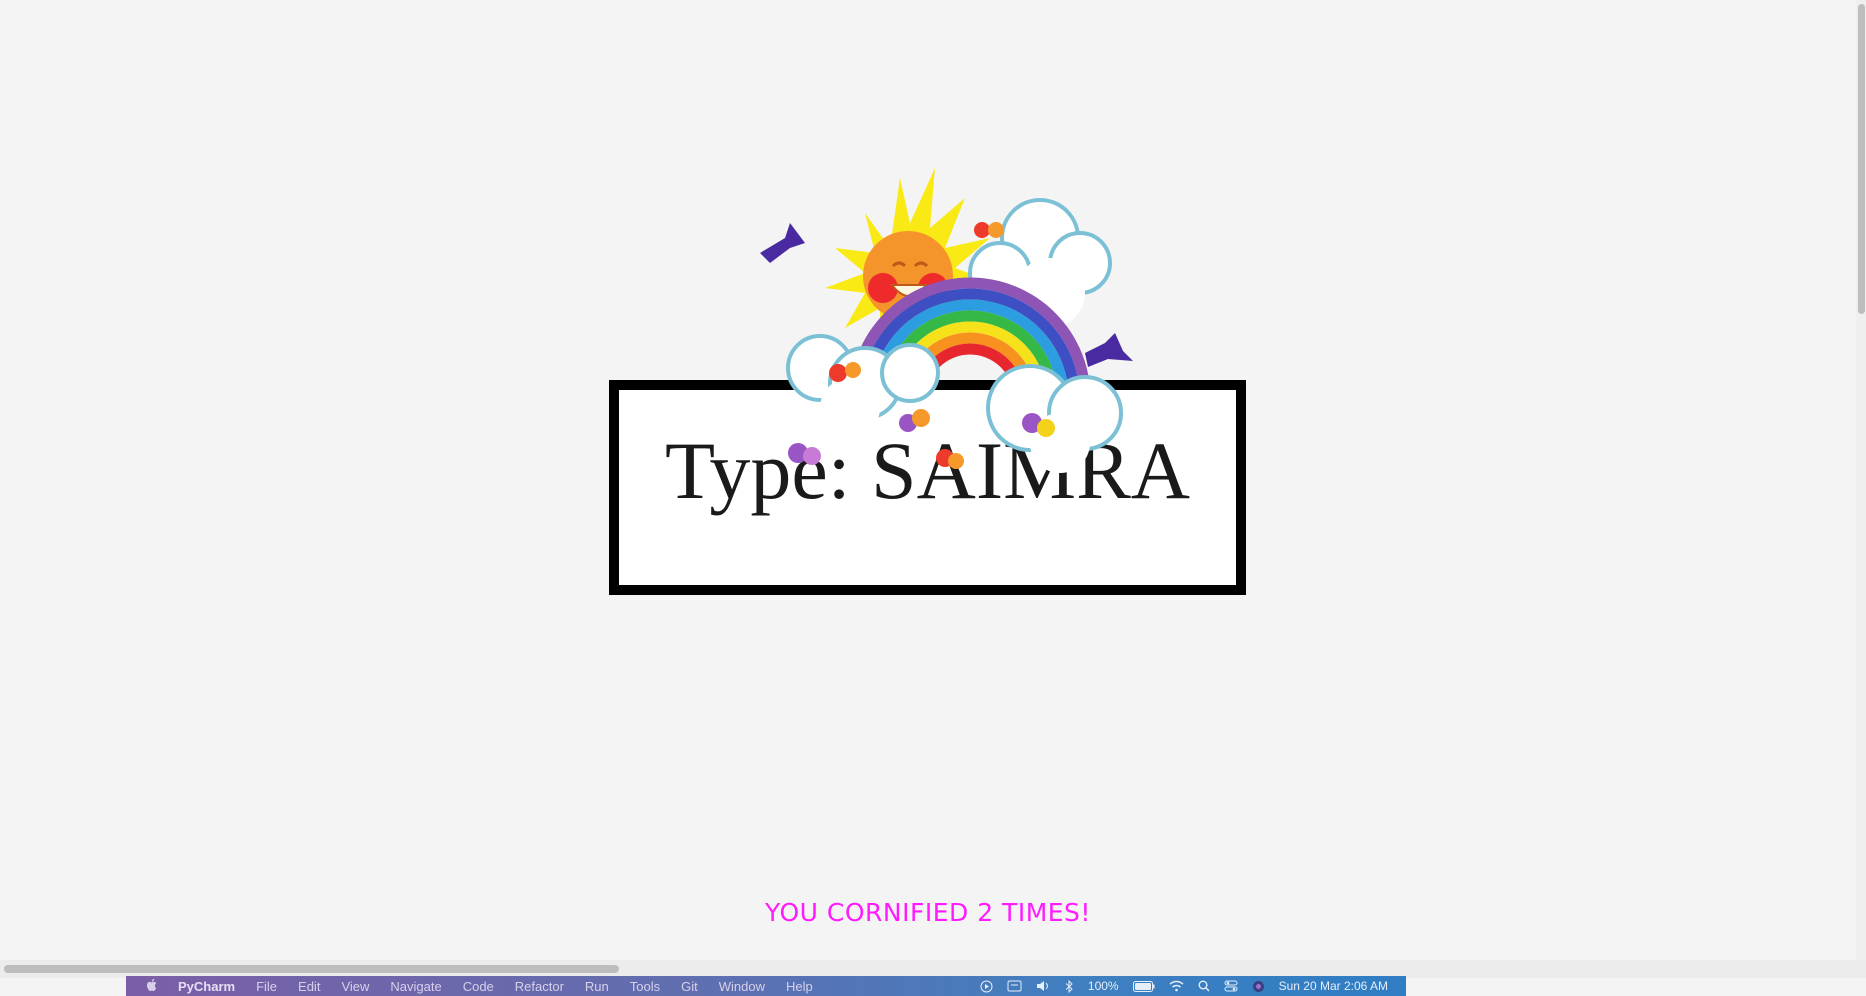 This screenshot has width=1866, height=996. I want to click on menu-clock: Sun 20 Mar 2:06 AM, so click(1333, 986).